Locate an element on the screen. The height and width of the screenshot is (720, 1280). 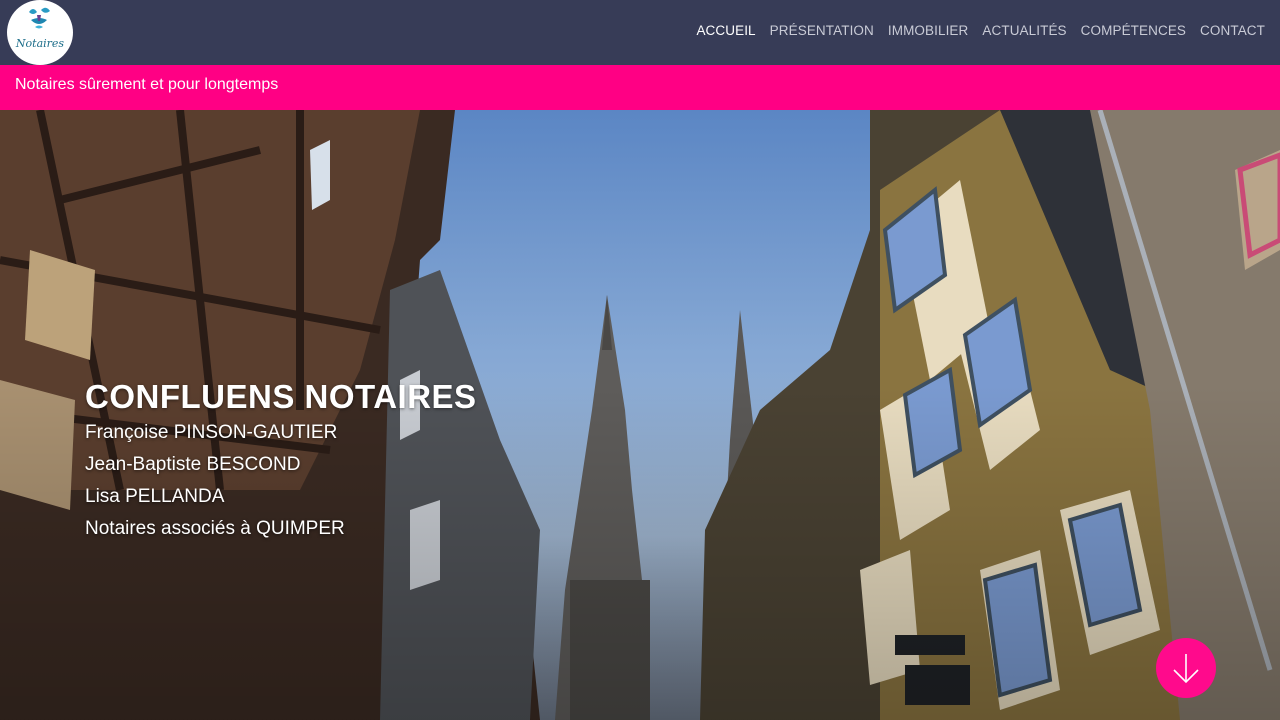
hero-title: CONFLUENS NOTAIRES is located at coordinates (281, 396).